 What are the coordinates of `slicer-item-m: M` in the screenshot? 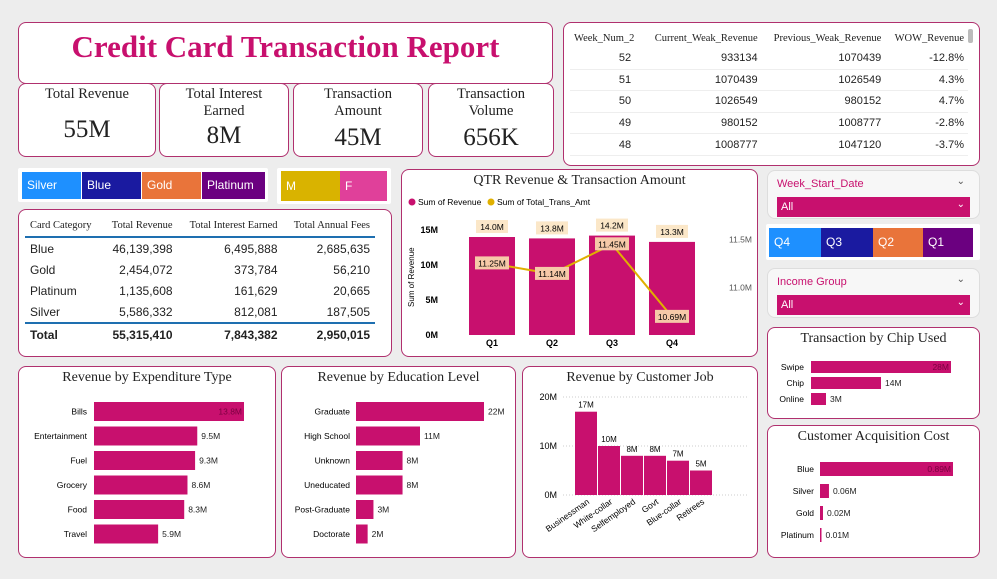 It's located at (310, 186).